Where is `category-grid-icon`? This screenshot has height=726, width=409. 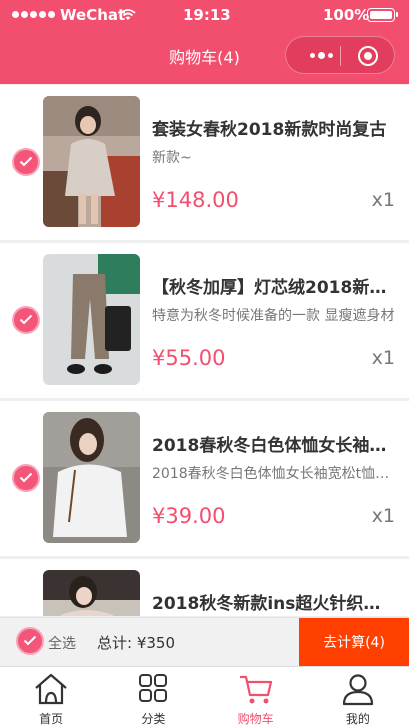
category-grid-icon is located at coordinates (153, 688).